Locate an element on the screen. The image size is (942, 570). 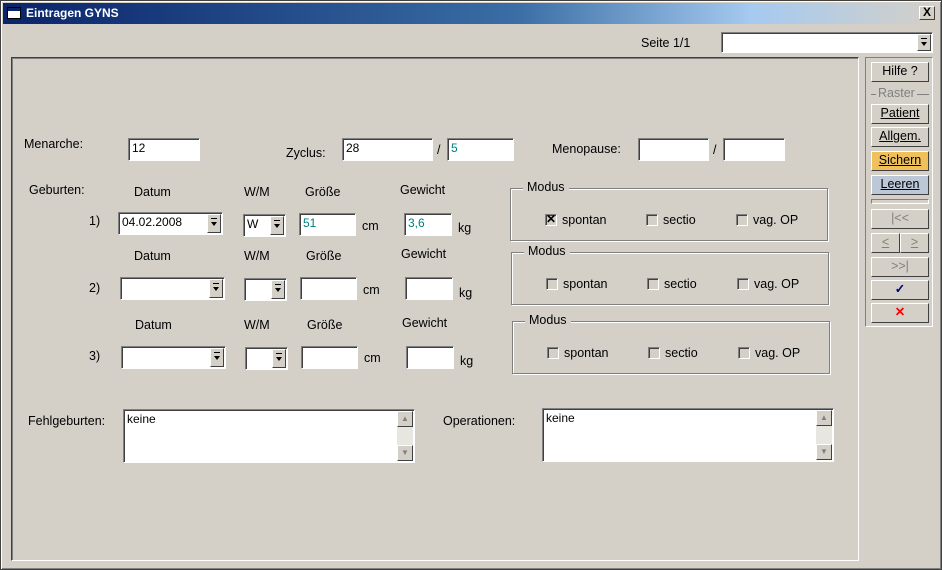
gewicht-header: Gewicht is located at coordinates (425, 323).